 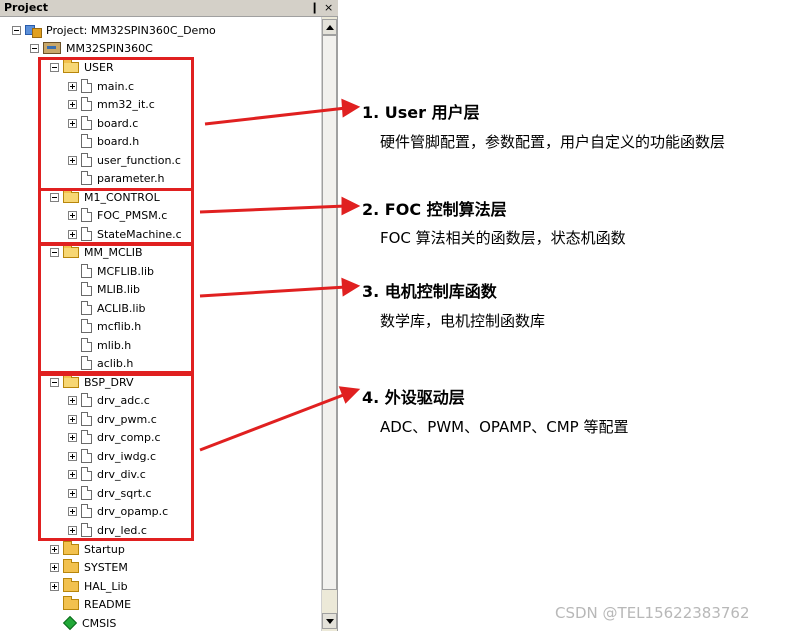 I want to click on annotation-title-4: 4. 外设驱动层, so click(x=413, y=397).